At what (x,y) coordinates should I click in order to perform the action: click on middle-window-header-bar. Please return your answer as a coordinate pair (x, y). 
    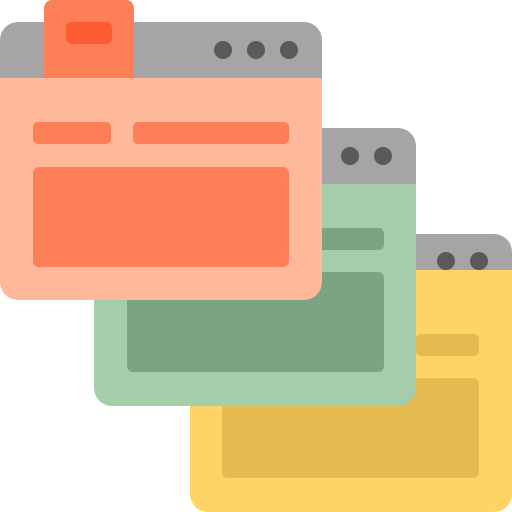
    Looking at the image, I should click on (351, 239).